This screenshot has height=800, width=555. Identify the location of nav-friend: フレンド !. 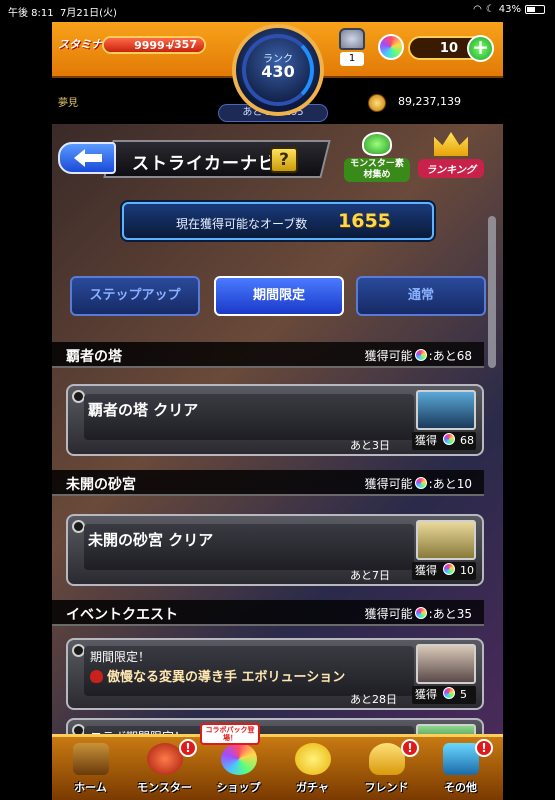
(386, 769).